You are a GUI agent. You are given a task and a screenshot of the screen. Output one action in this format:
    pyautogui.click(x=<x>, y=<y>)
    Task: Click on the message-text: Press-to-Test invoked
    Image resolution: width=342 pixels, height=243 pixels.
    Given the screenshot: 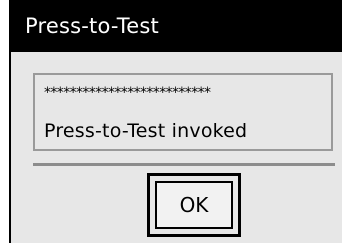 What is the action you would take?
    pyautogui.click(x=146, y=131)
    